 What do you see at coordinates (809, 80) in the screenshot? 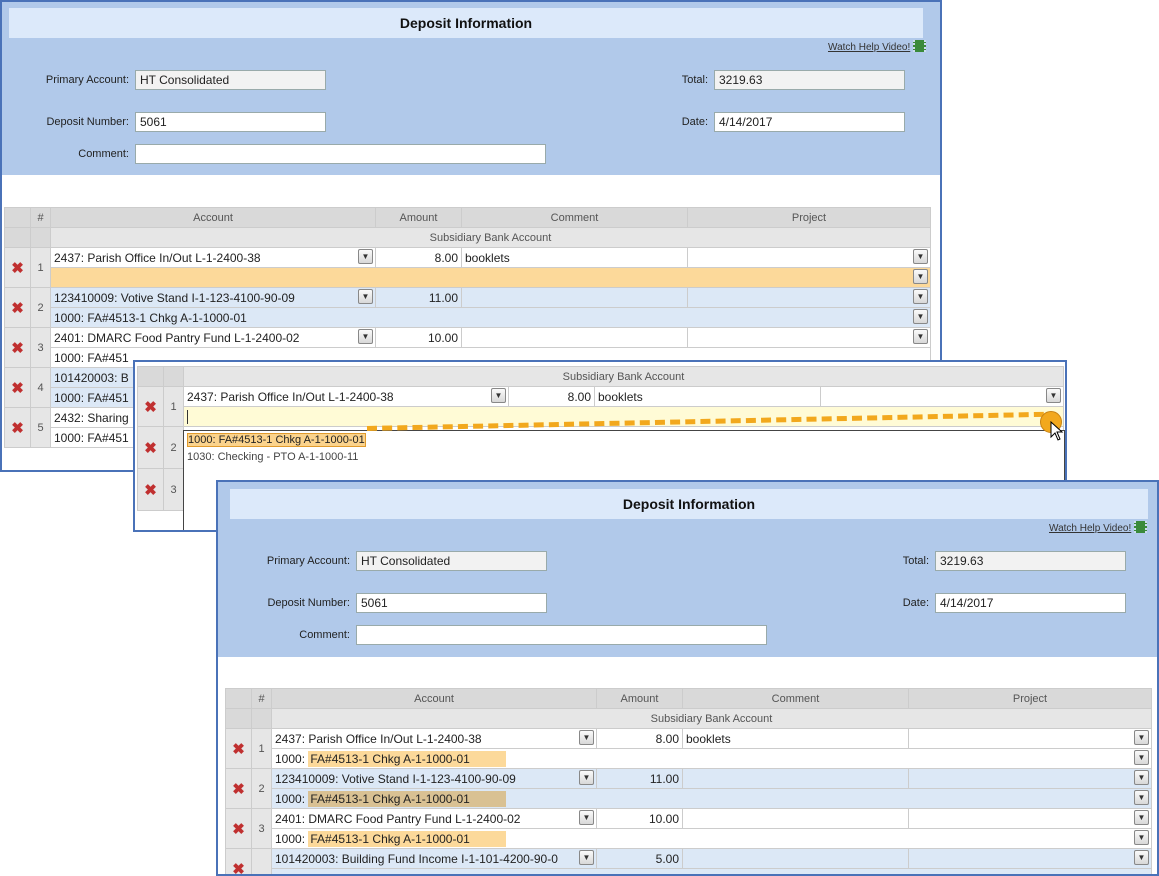
I see `total-field: 3219.63` at bounding box center [809, 80].